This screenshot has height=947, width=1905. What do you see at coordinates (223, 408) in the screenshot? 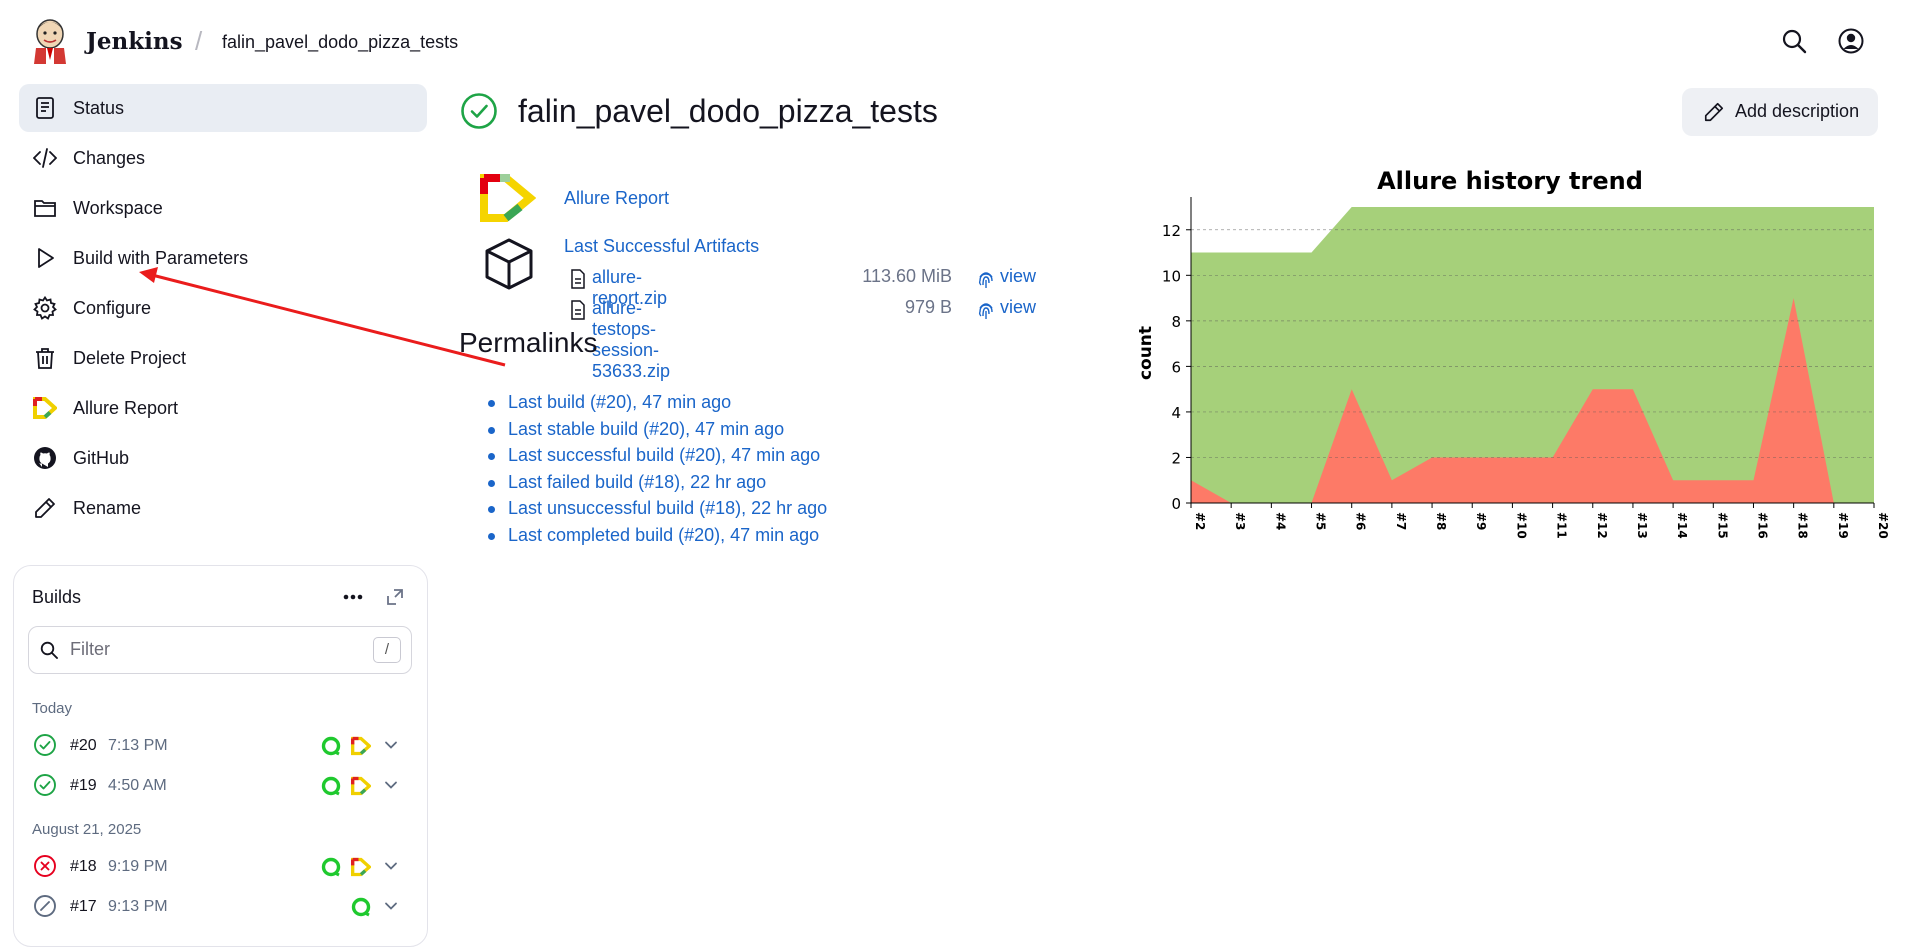
I see `sidebar-item-allure-report: Allure Report` at bounding box center [223, 408].